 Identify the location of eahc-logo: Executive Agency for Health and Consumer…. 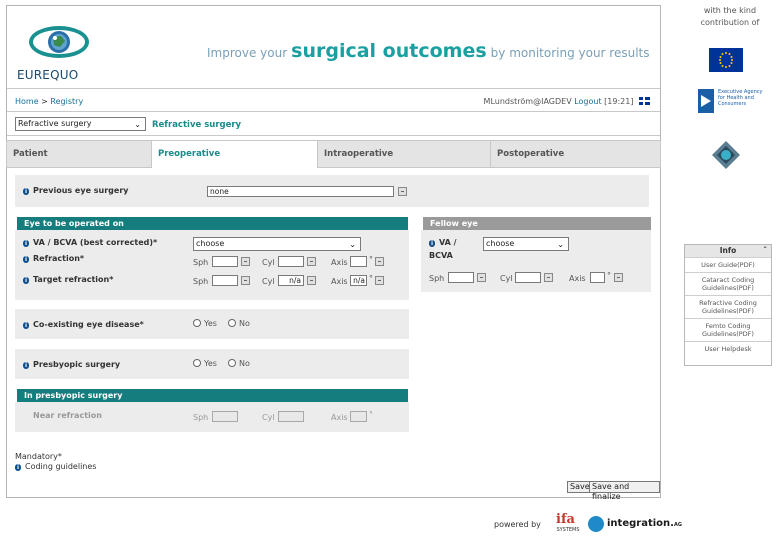
(734, 102).